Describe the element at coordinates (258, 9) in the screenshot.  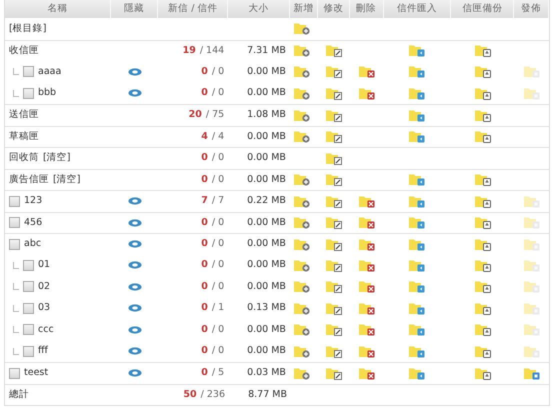
I see `column-header: 大小` at that location.